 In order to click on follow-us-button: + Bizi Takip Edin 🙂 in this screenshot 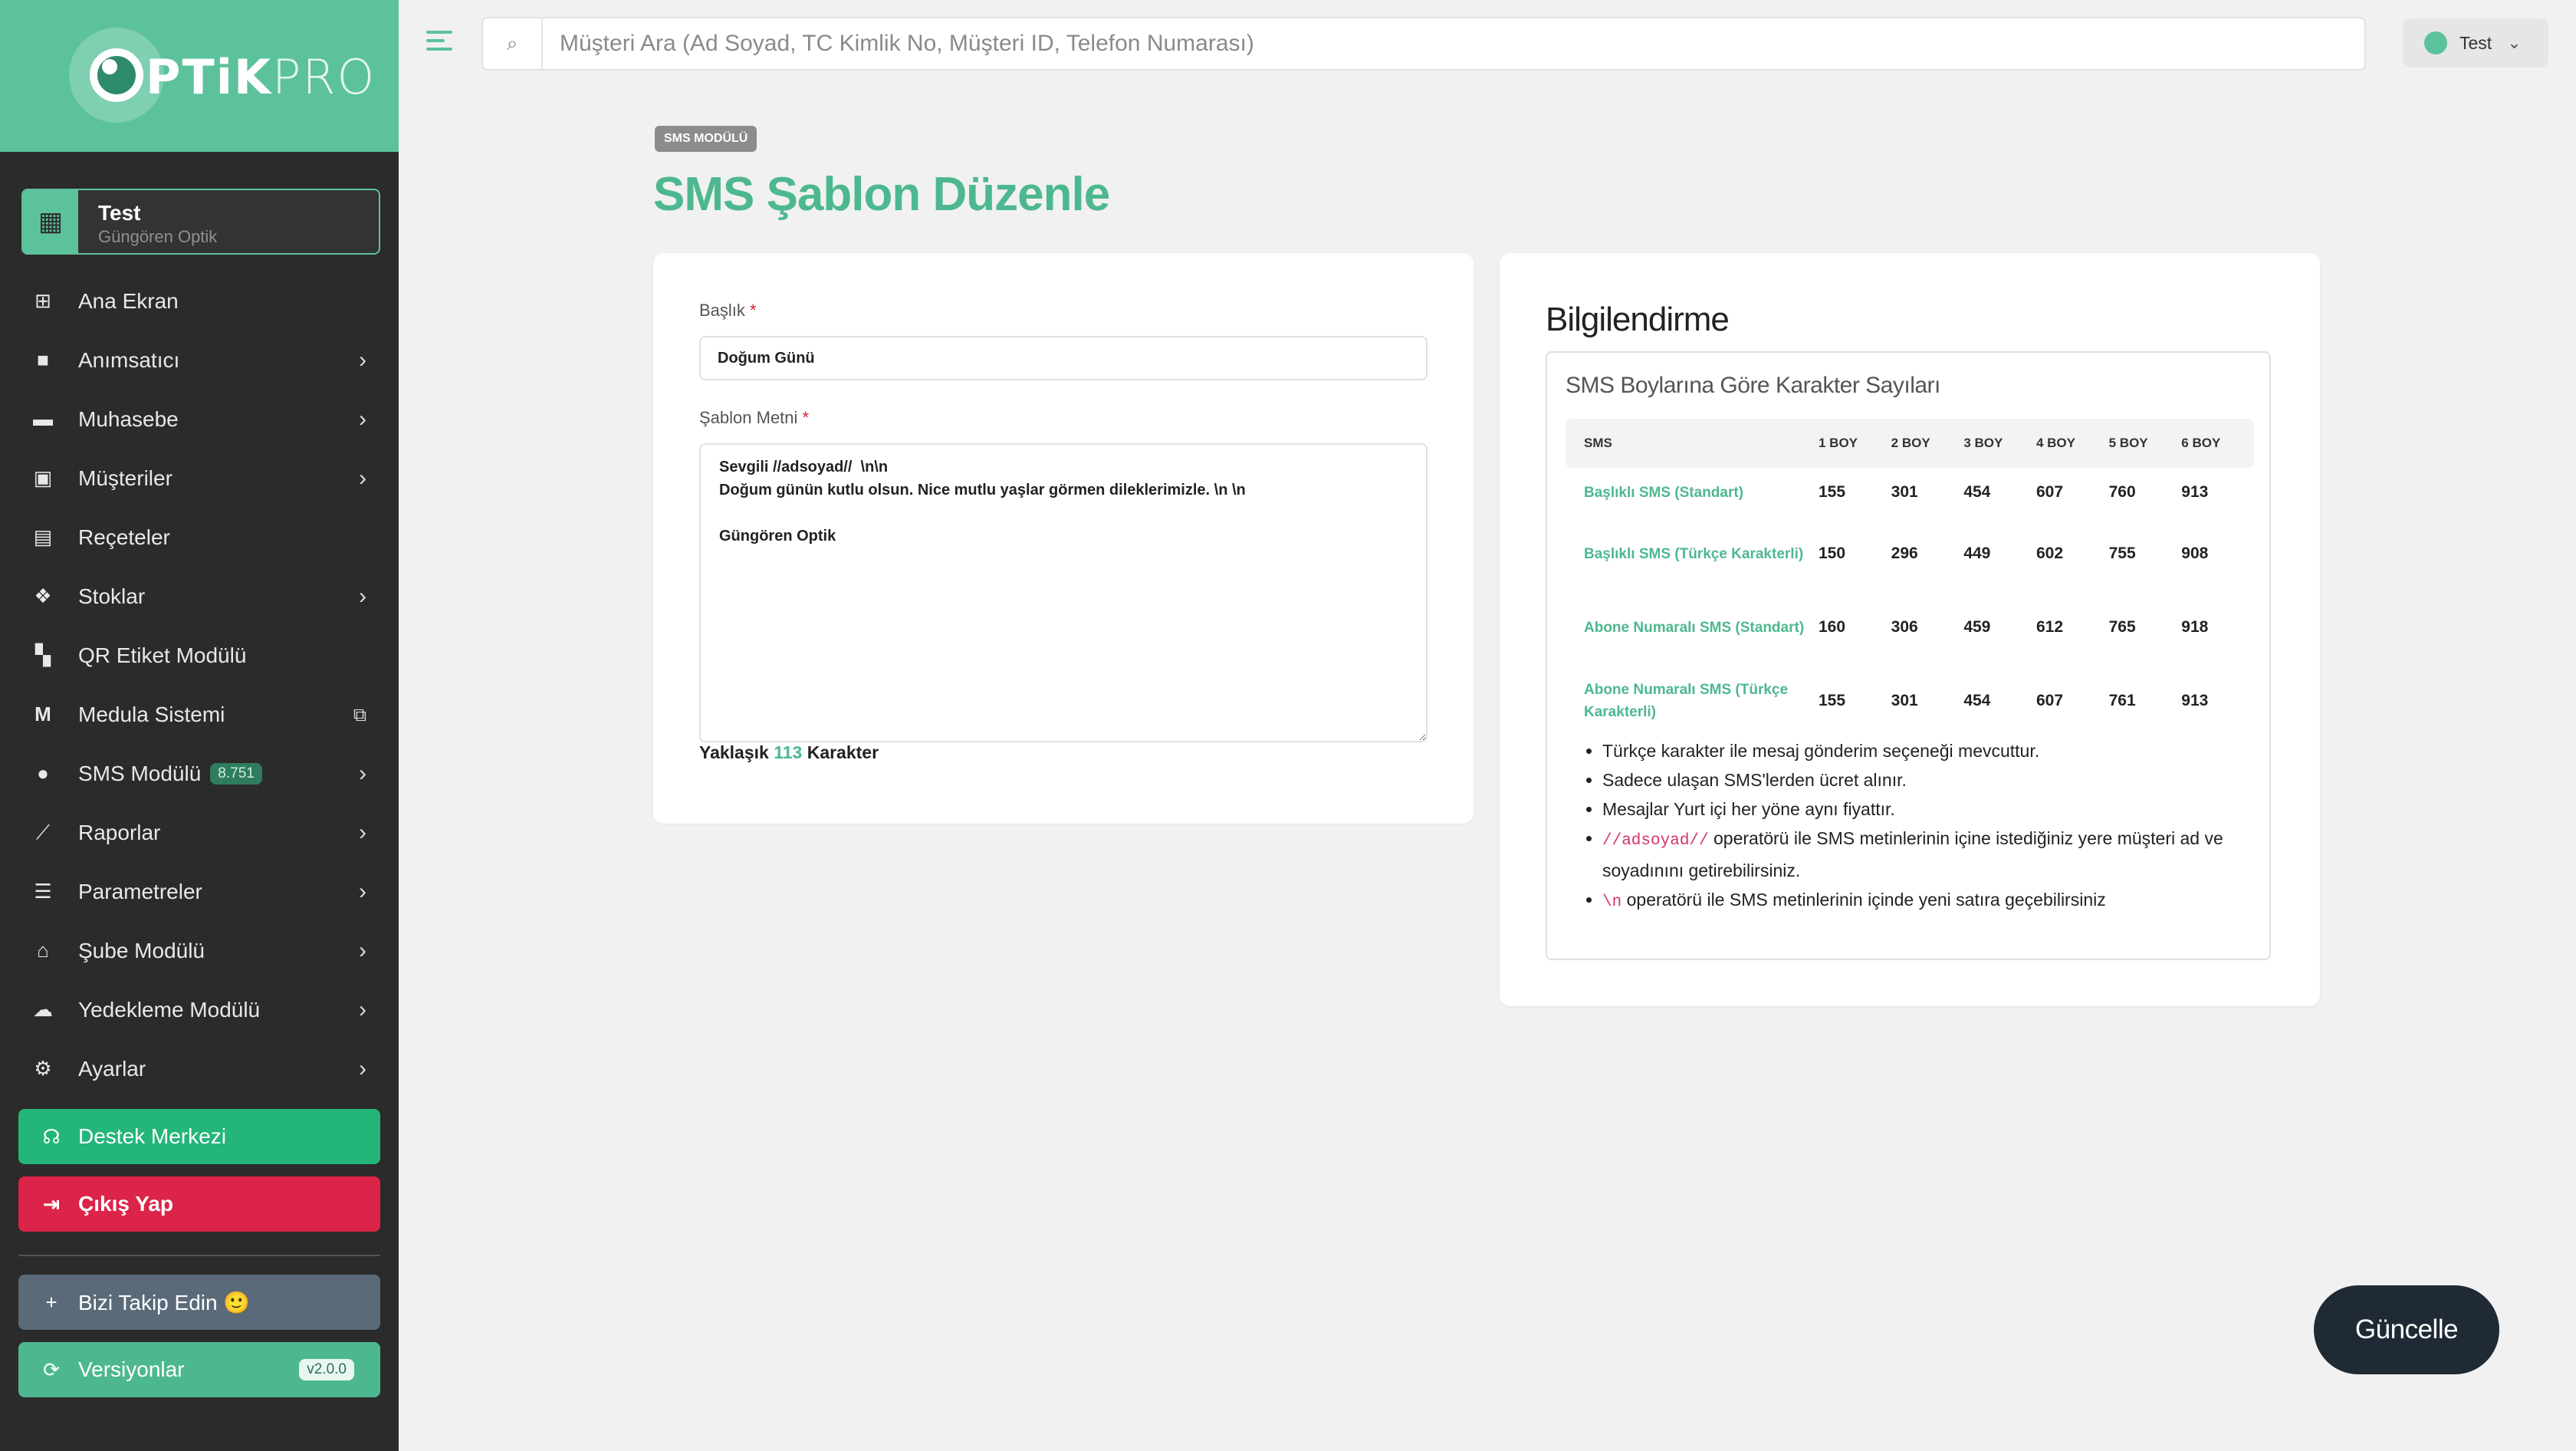, I will do `click(199, 1302)`.